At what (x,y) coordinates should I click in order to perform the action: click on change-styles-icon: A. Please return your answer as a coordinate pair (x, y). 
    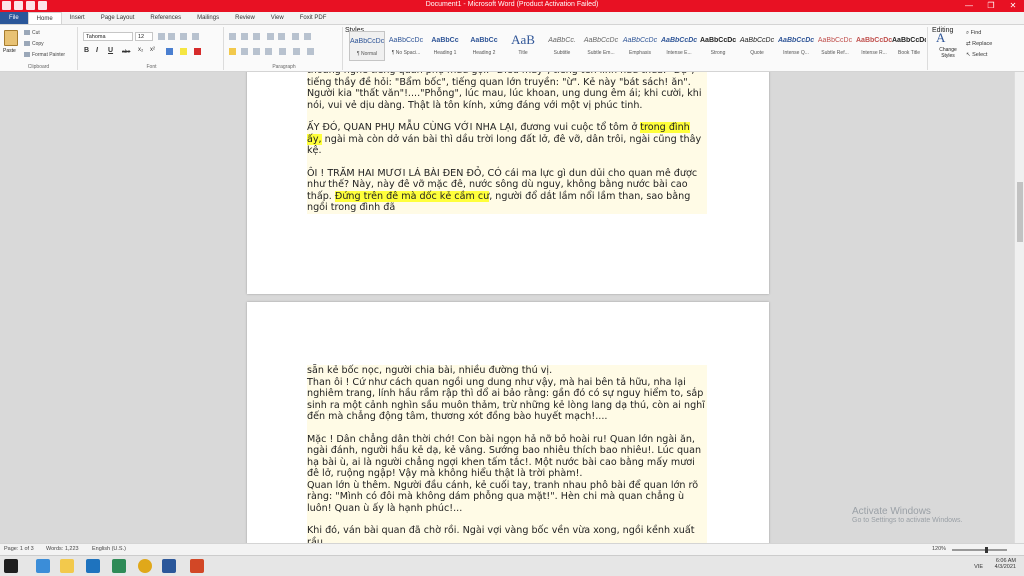
    Looking at the image, I should click on (943, 37).